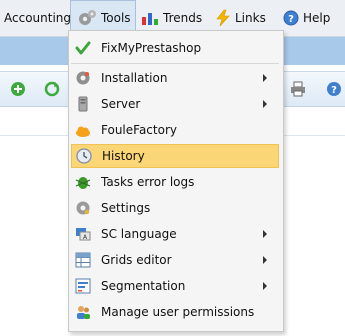  Describe the element at coordinates (223, 18) in the screenshot. I see `lightning-icon` at that location.